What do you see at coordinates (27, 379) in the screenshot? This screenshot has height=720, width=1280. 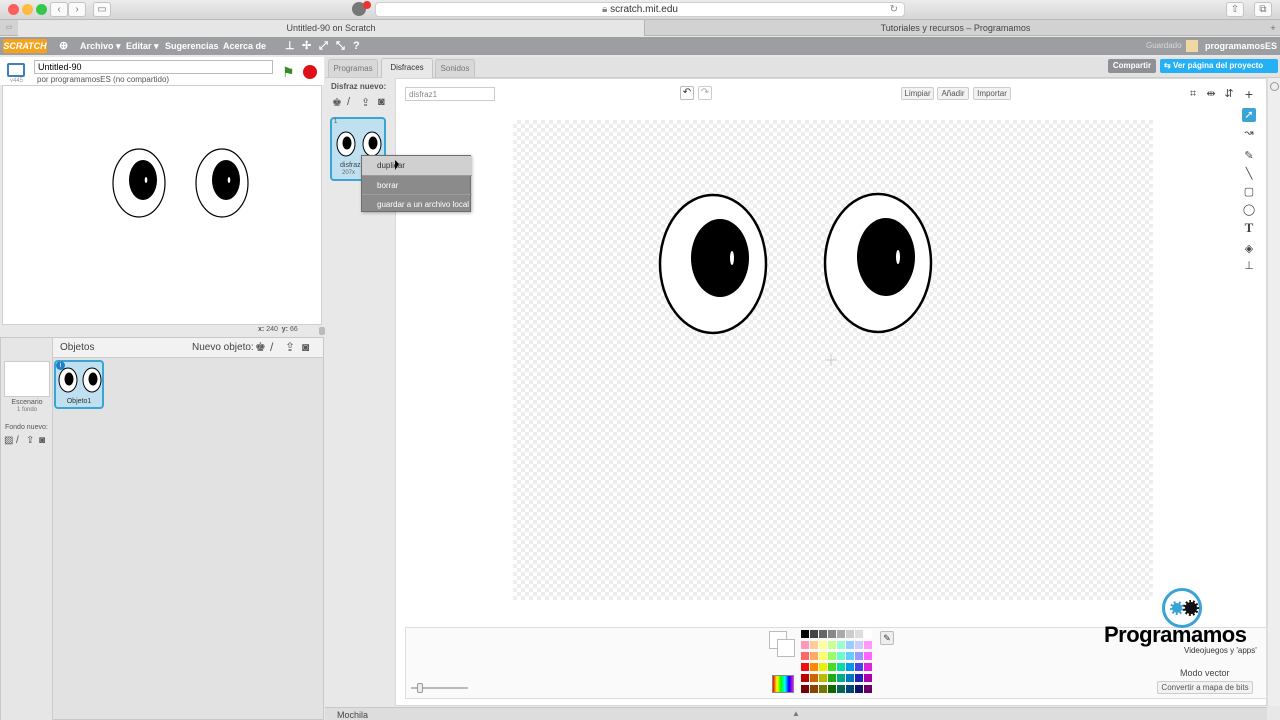 I see `stage-thumbnail` at bounding box center [27, 379].